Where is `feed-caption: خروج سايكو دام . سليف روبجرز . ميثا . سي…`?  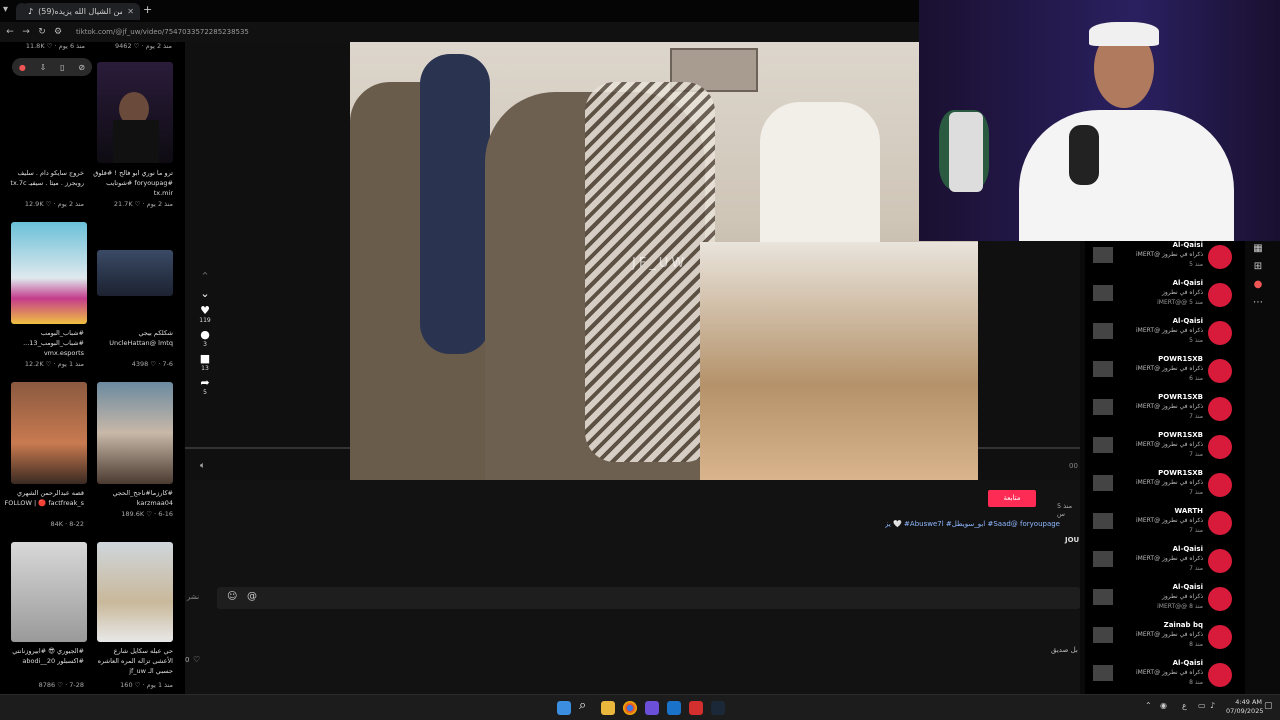 feed-caption: خروج سايكو دام . سليف روبجرز . ميثا . سي… is located at coordinates (44, 178).